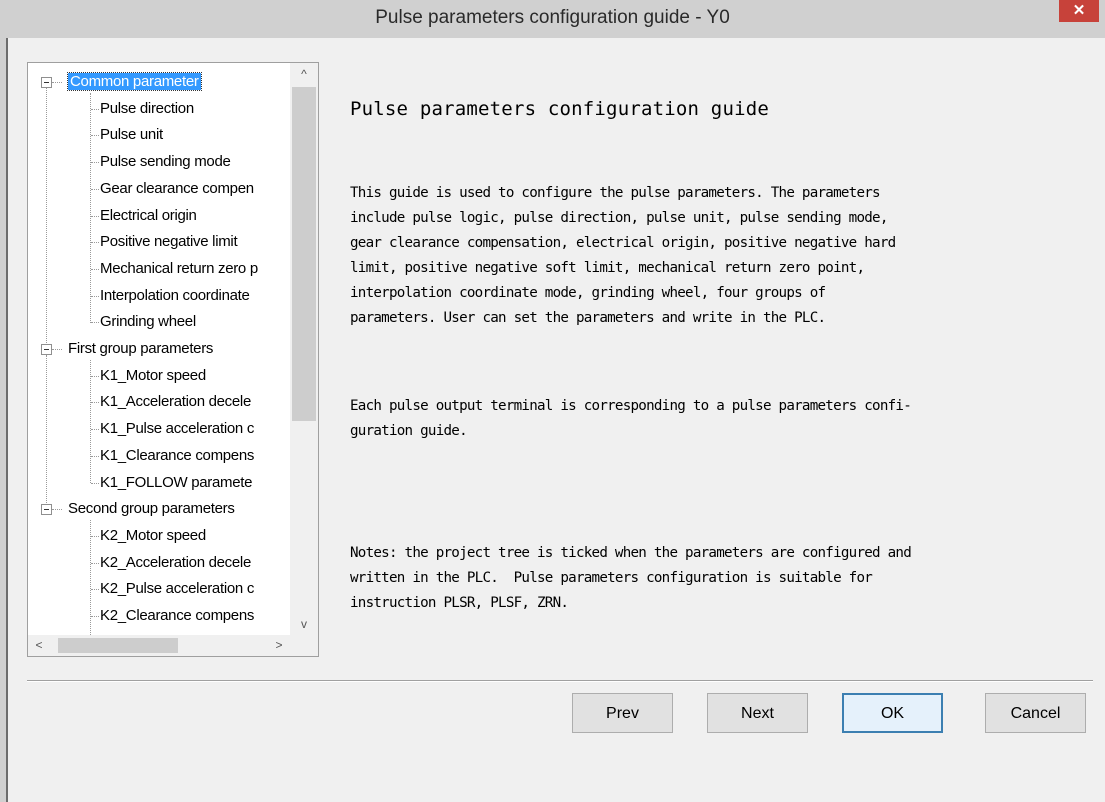 The image size is (1105, 802). What do you see at coordinates (757, 713) in the screenshot?
I see `next-button: Next` at bounding box center [757, 713].